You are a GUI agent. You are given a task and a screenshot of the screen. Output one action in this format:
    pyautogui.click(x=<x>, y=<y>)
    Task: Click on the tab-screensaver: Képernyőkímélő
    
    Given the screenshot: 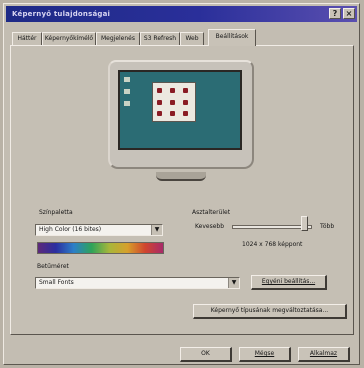 What is the action you would take?
    pyautogui.click(x=69, y=38)
    